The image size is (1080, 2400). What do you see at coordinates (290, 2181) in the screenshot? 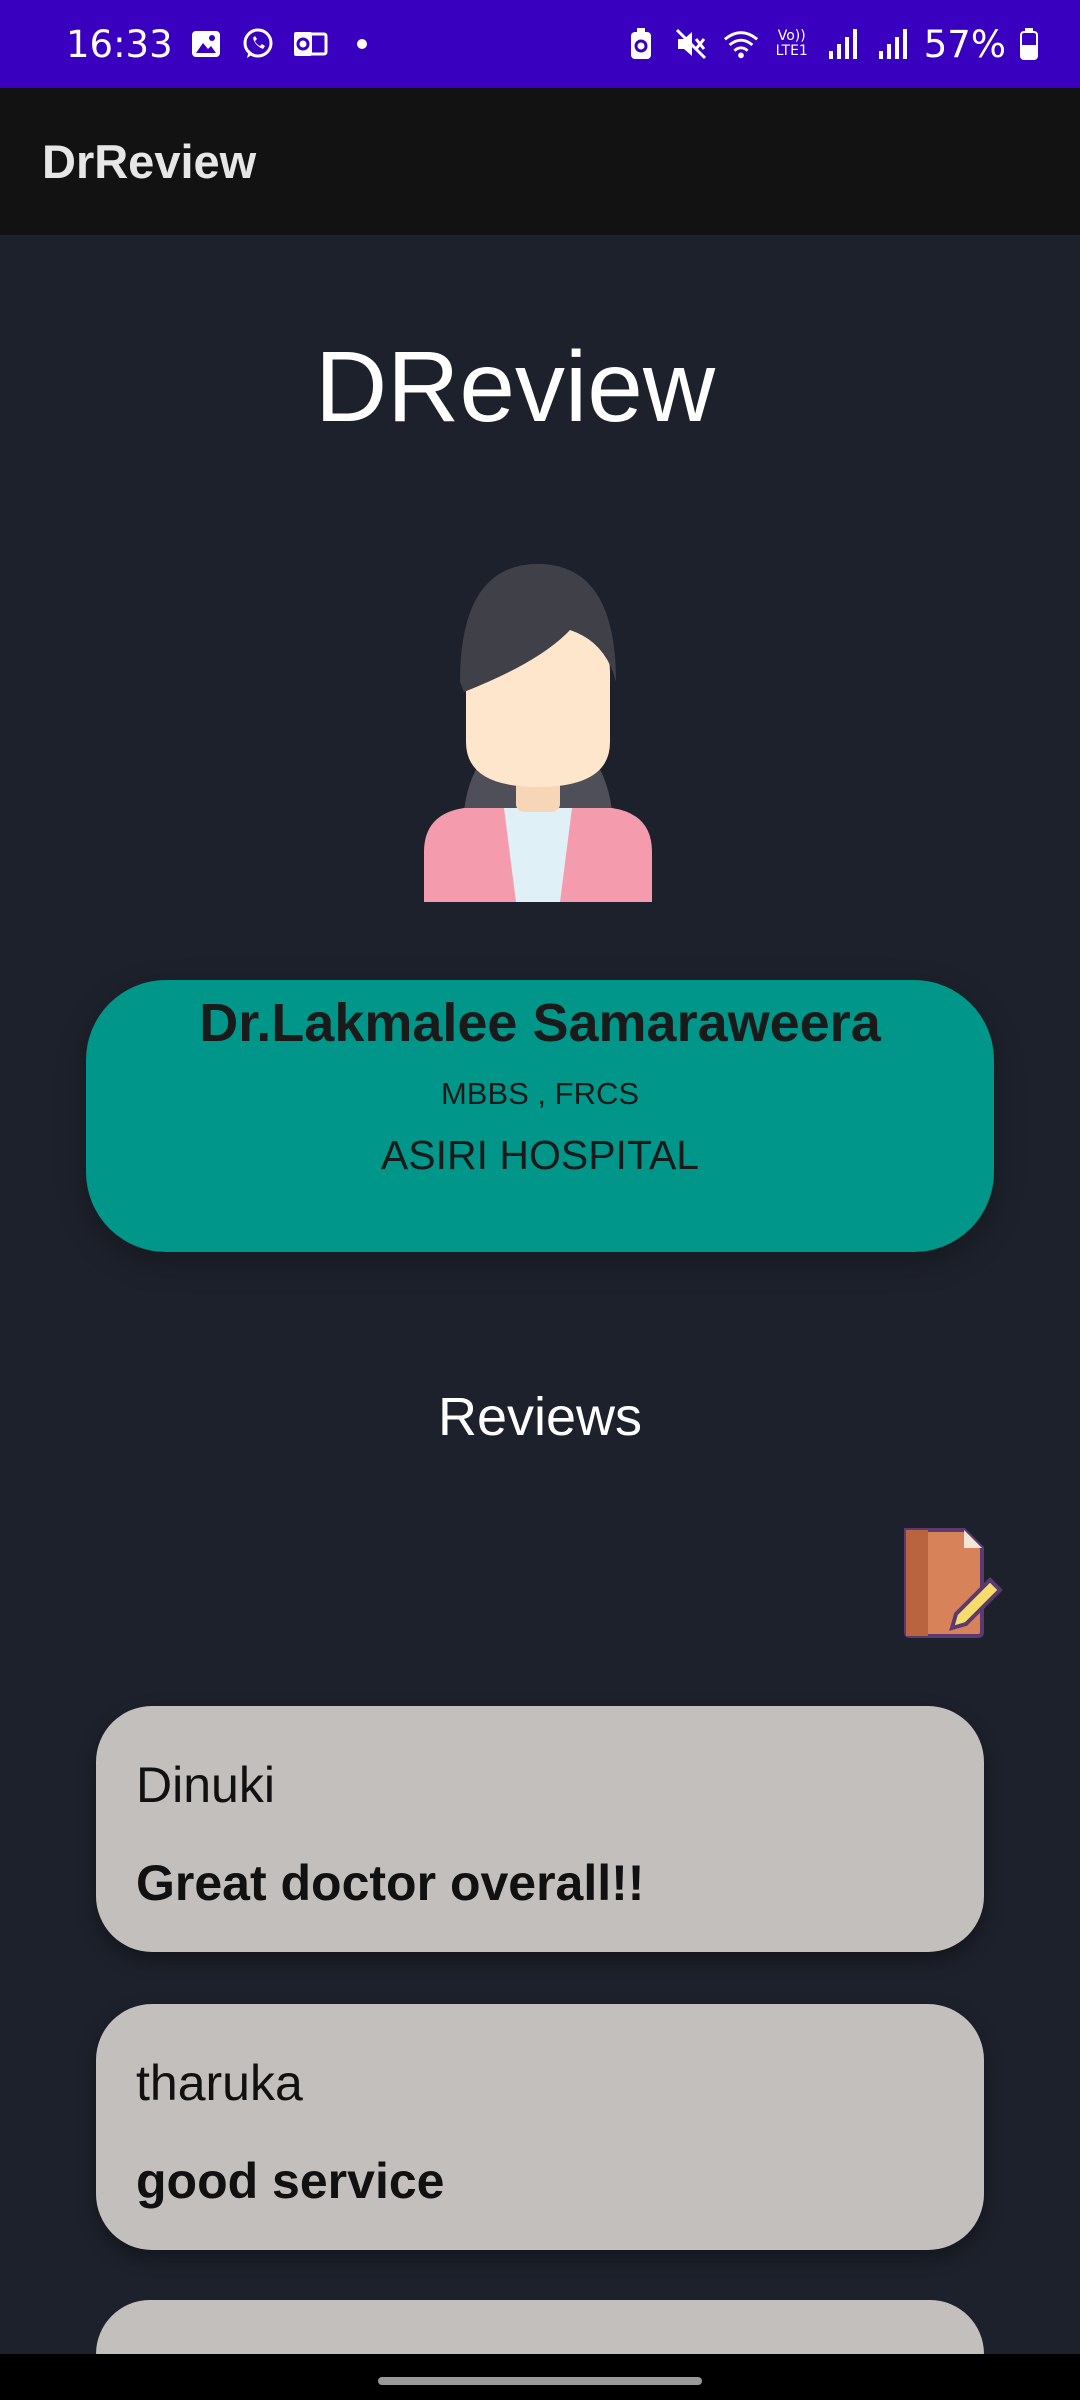
I see `review-text: good service` at bounding box center [290, 2181].